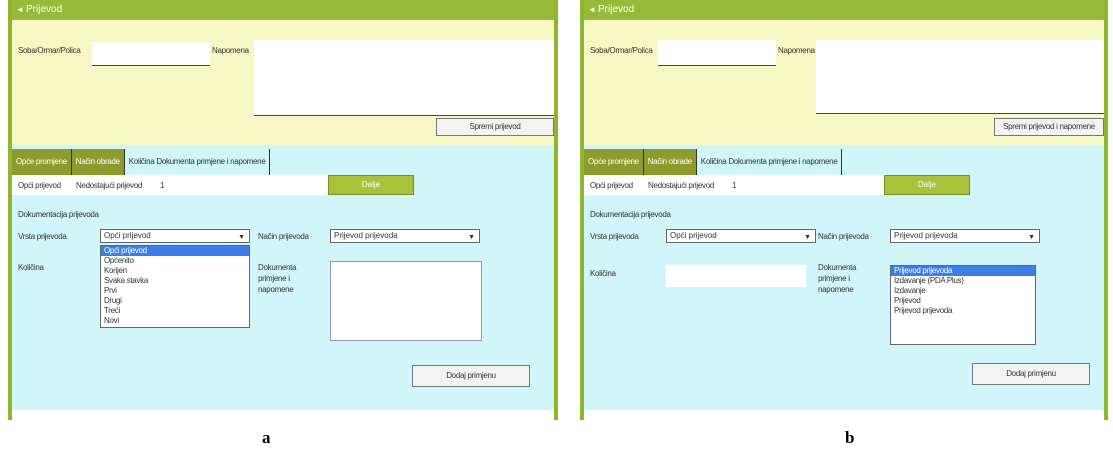  I want to click on list-item: Općenito, so click(175, 261).